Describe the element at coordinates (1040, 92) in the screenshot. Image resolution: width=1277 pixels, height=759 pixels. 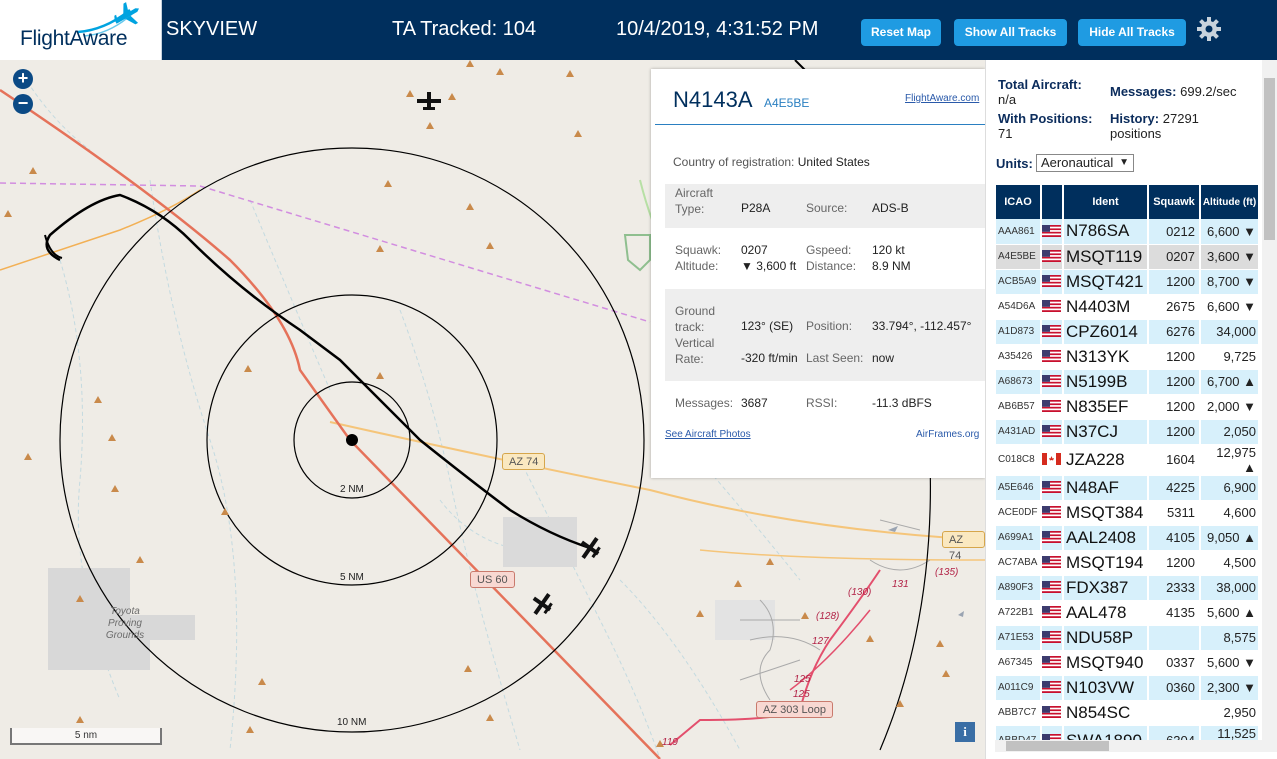
I see `total-aircraft-stat: Total Aircraft: n/a` at that location.